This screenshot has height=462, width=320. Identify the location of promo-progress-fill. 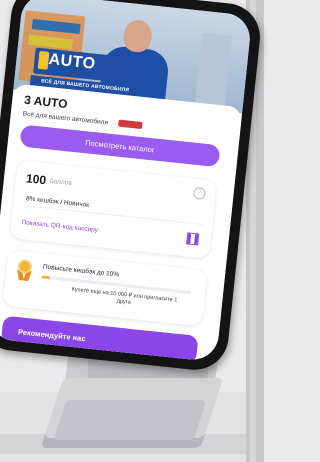
(45, 277).